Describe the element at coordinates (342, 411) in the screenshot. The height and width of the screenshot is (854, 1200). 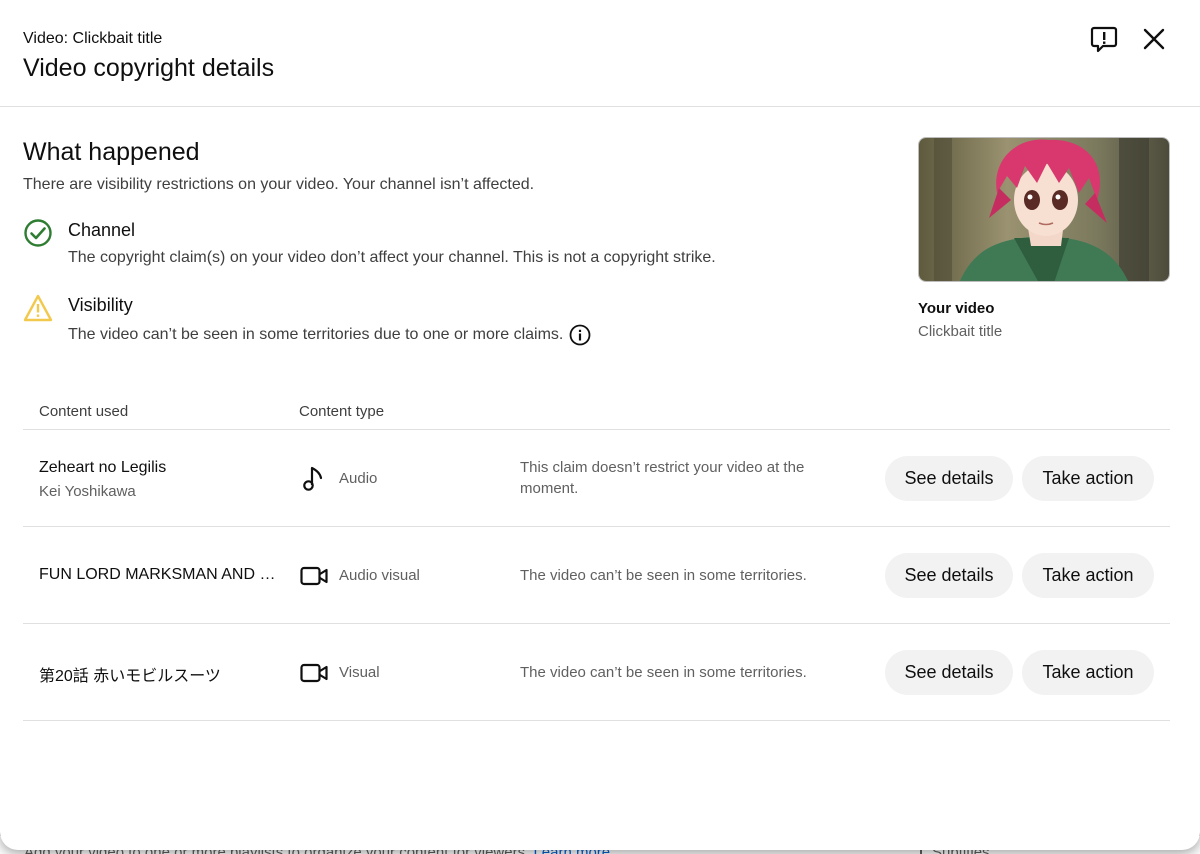
I see `column-header-content-type: Content type` at that location.